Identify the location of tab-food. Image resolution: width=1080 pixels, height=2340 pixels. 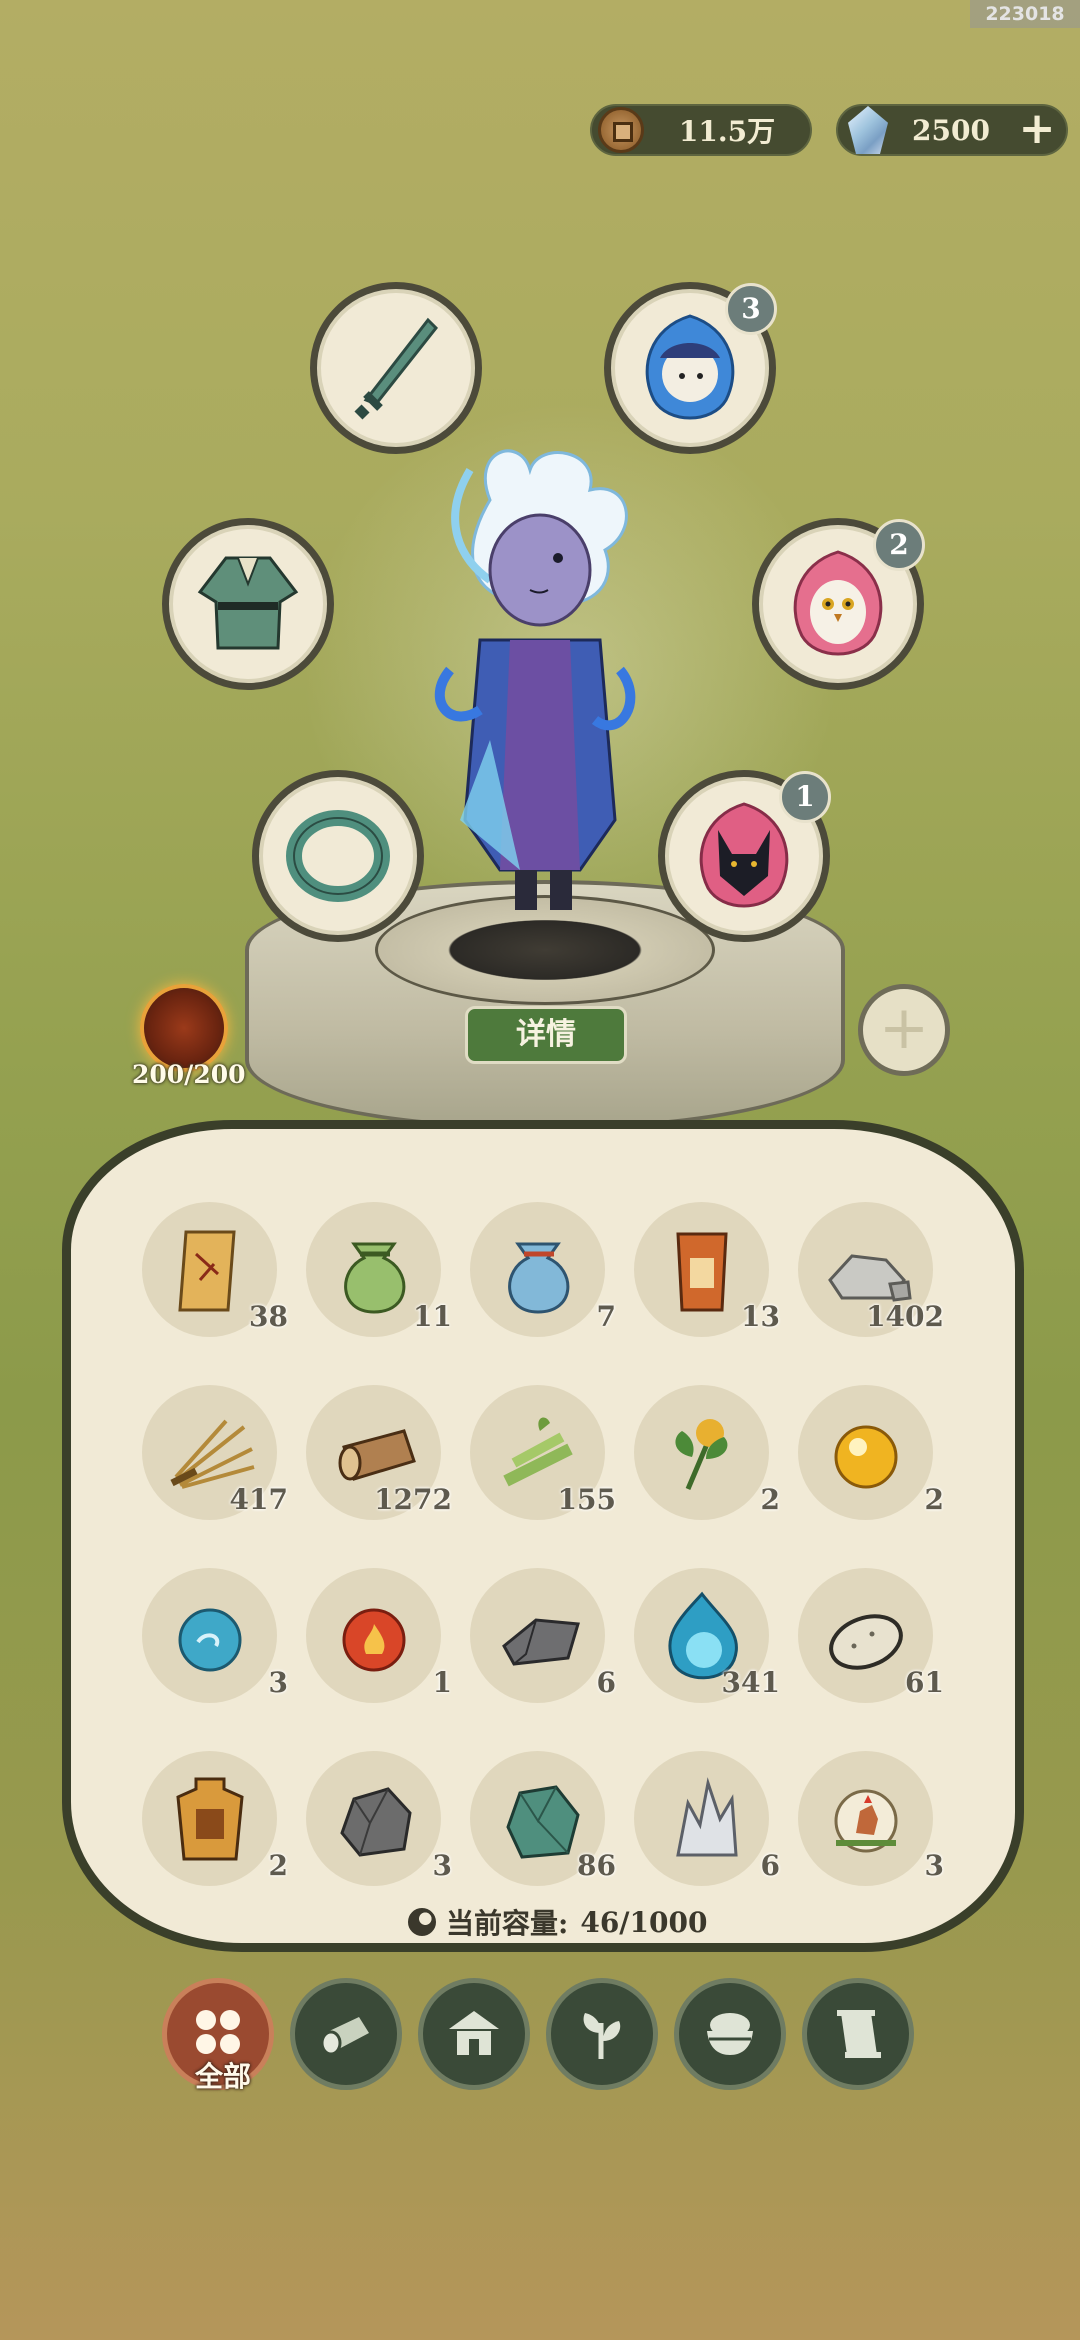
(730, 2034).